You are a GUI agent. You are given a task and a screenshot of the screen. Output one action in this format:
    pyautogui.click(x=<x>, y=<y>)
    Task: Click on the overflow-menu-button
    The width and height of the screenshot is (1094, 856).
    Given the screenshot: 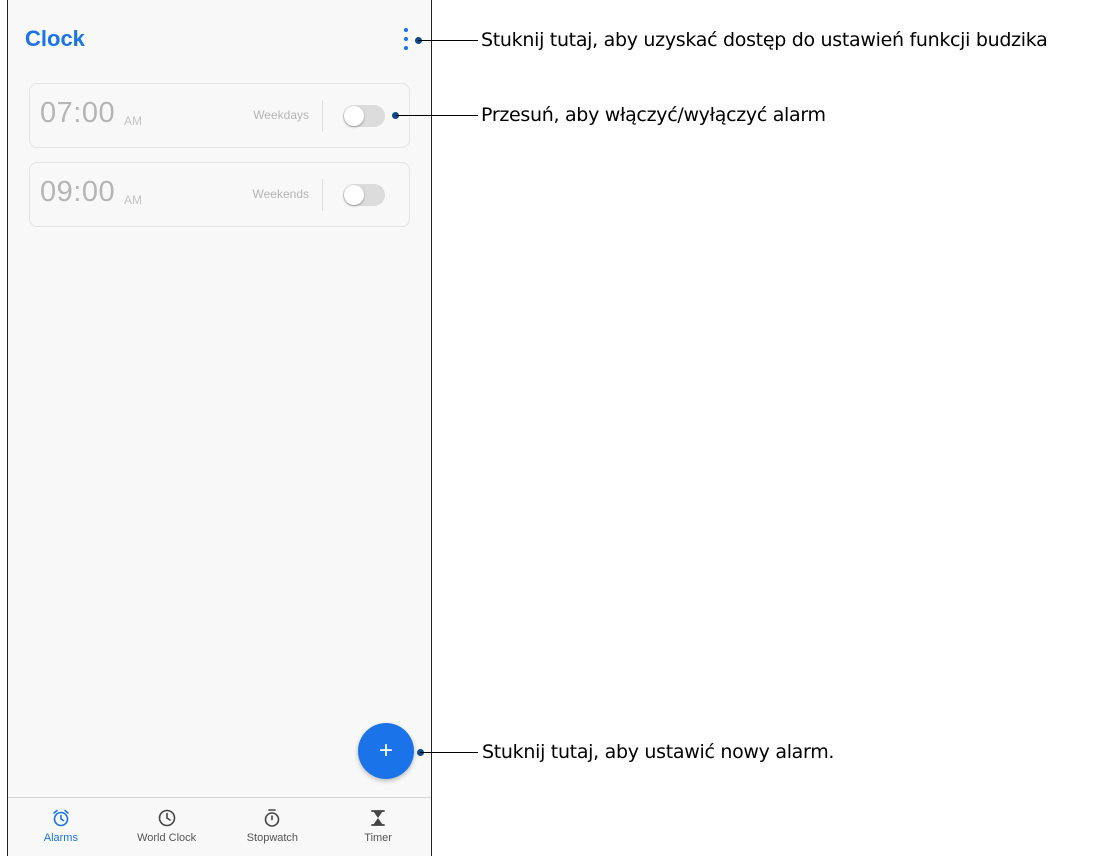 What is the action you would take?
    pyautogui.click(x=406, y=39)
    